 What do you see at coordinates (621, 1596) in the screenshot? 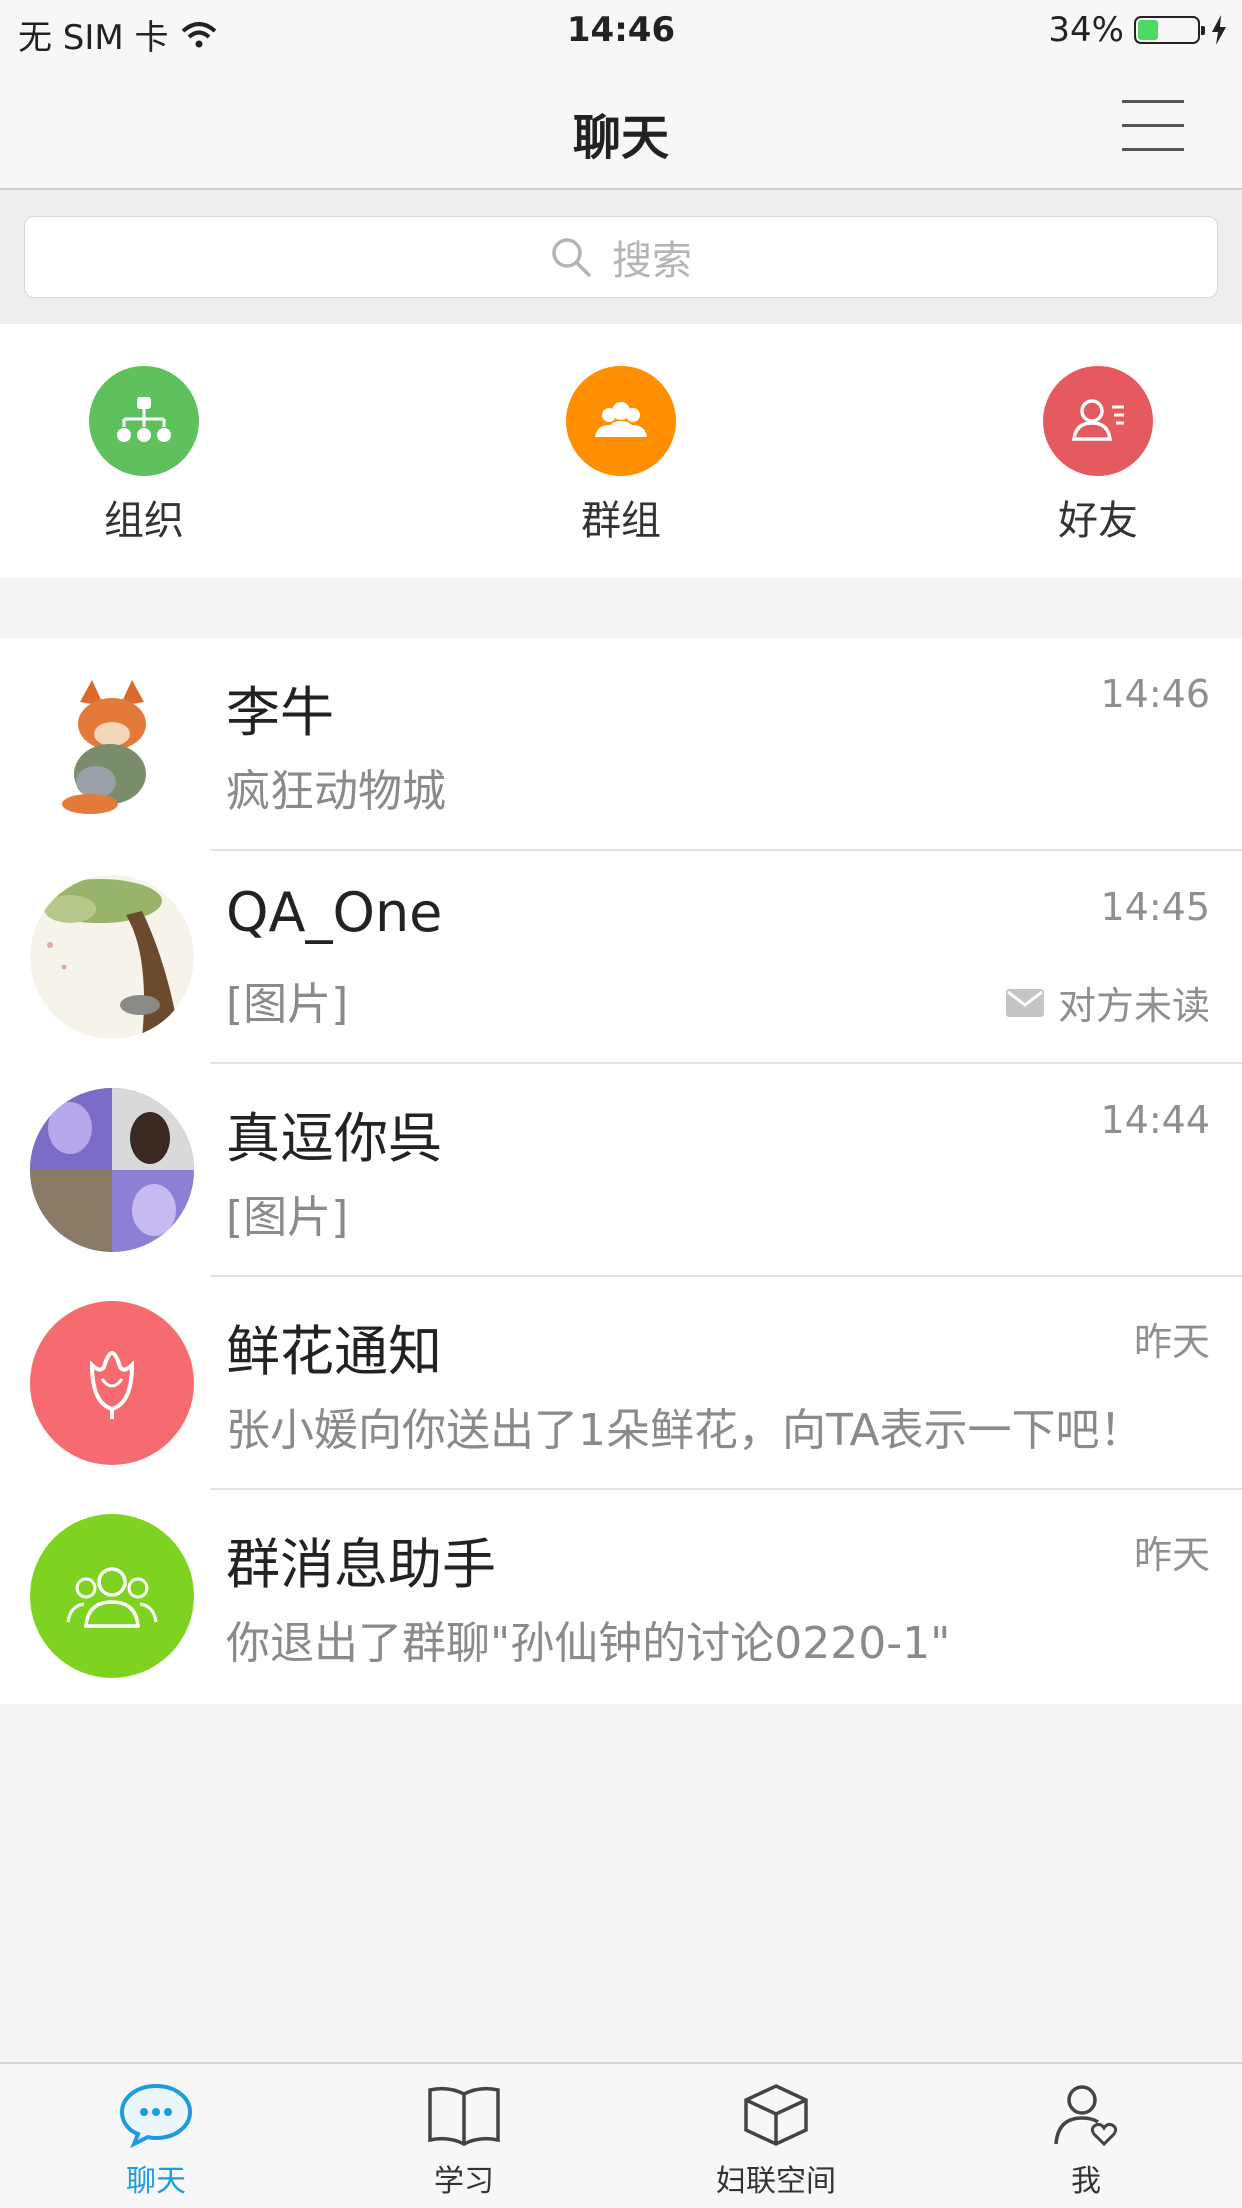
I see `chat-row: 群消息助手 昨天 你退出了群聊"孙仙钟的讨论0220-1"` at bounding box center [621, 1596].